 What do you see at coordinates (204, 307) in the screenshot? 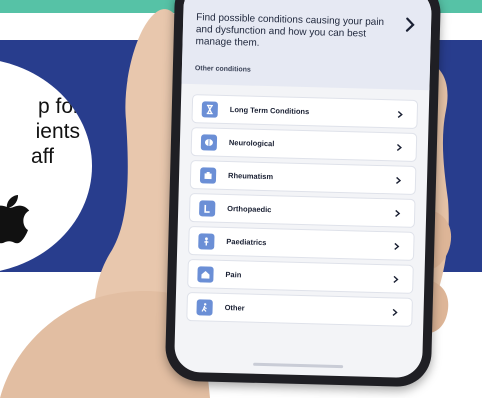
I see `person-walking-icon` at bounding box center [204, 307].